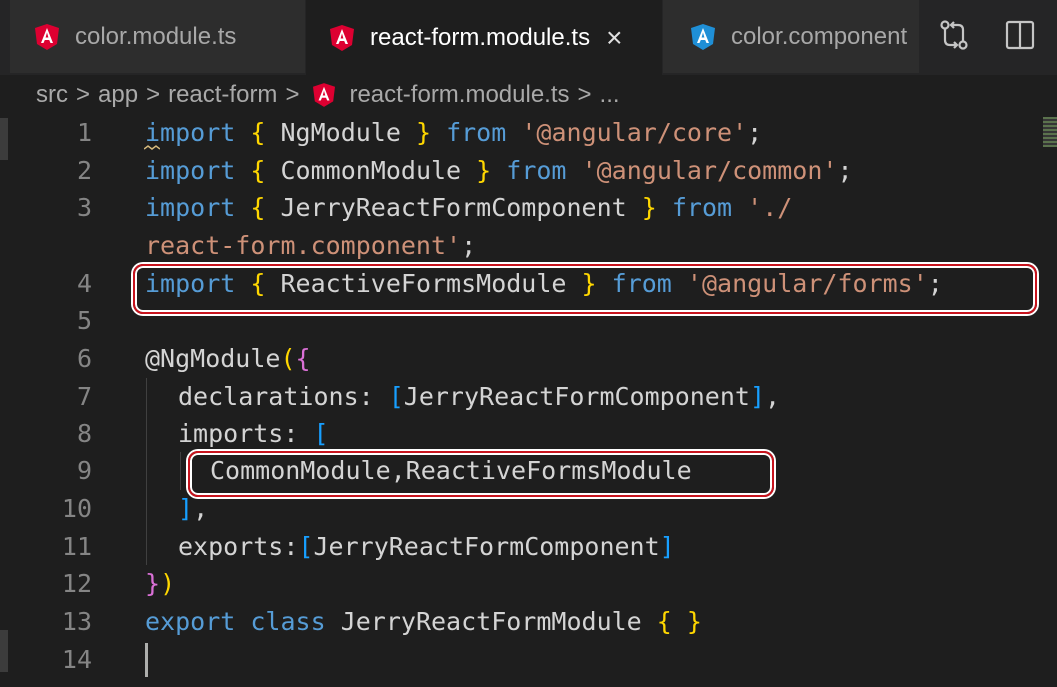  I want to click on code-line-12: }), so click(160, 584).